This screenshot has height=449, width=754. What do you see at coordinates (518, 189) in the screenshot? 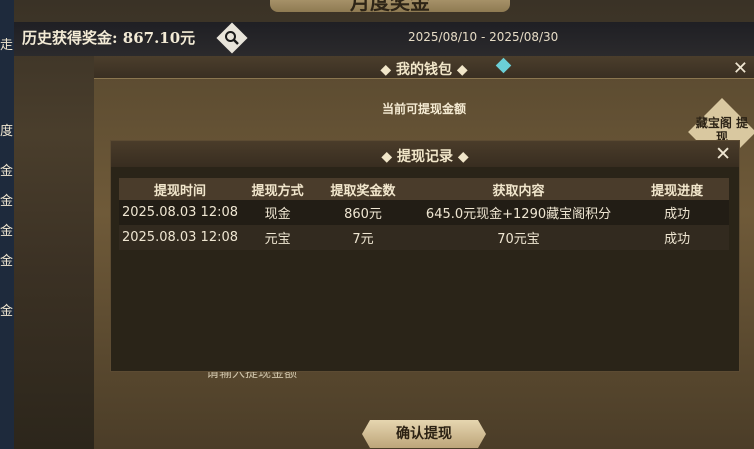
I see `column-header: 获取内容` at bounding box center [518, 189].